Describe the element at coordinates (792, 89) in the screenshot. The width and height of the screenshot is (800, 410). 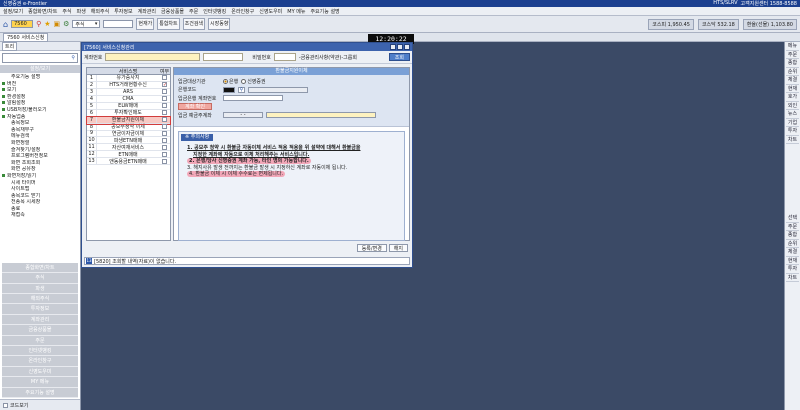
I see `quick-menu-item: 현재` at that location.